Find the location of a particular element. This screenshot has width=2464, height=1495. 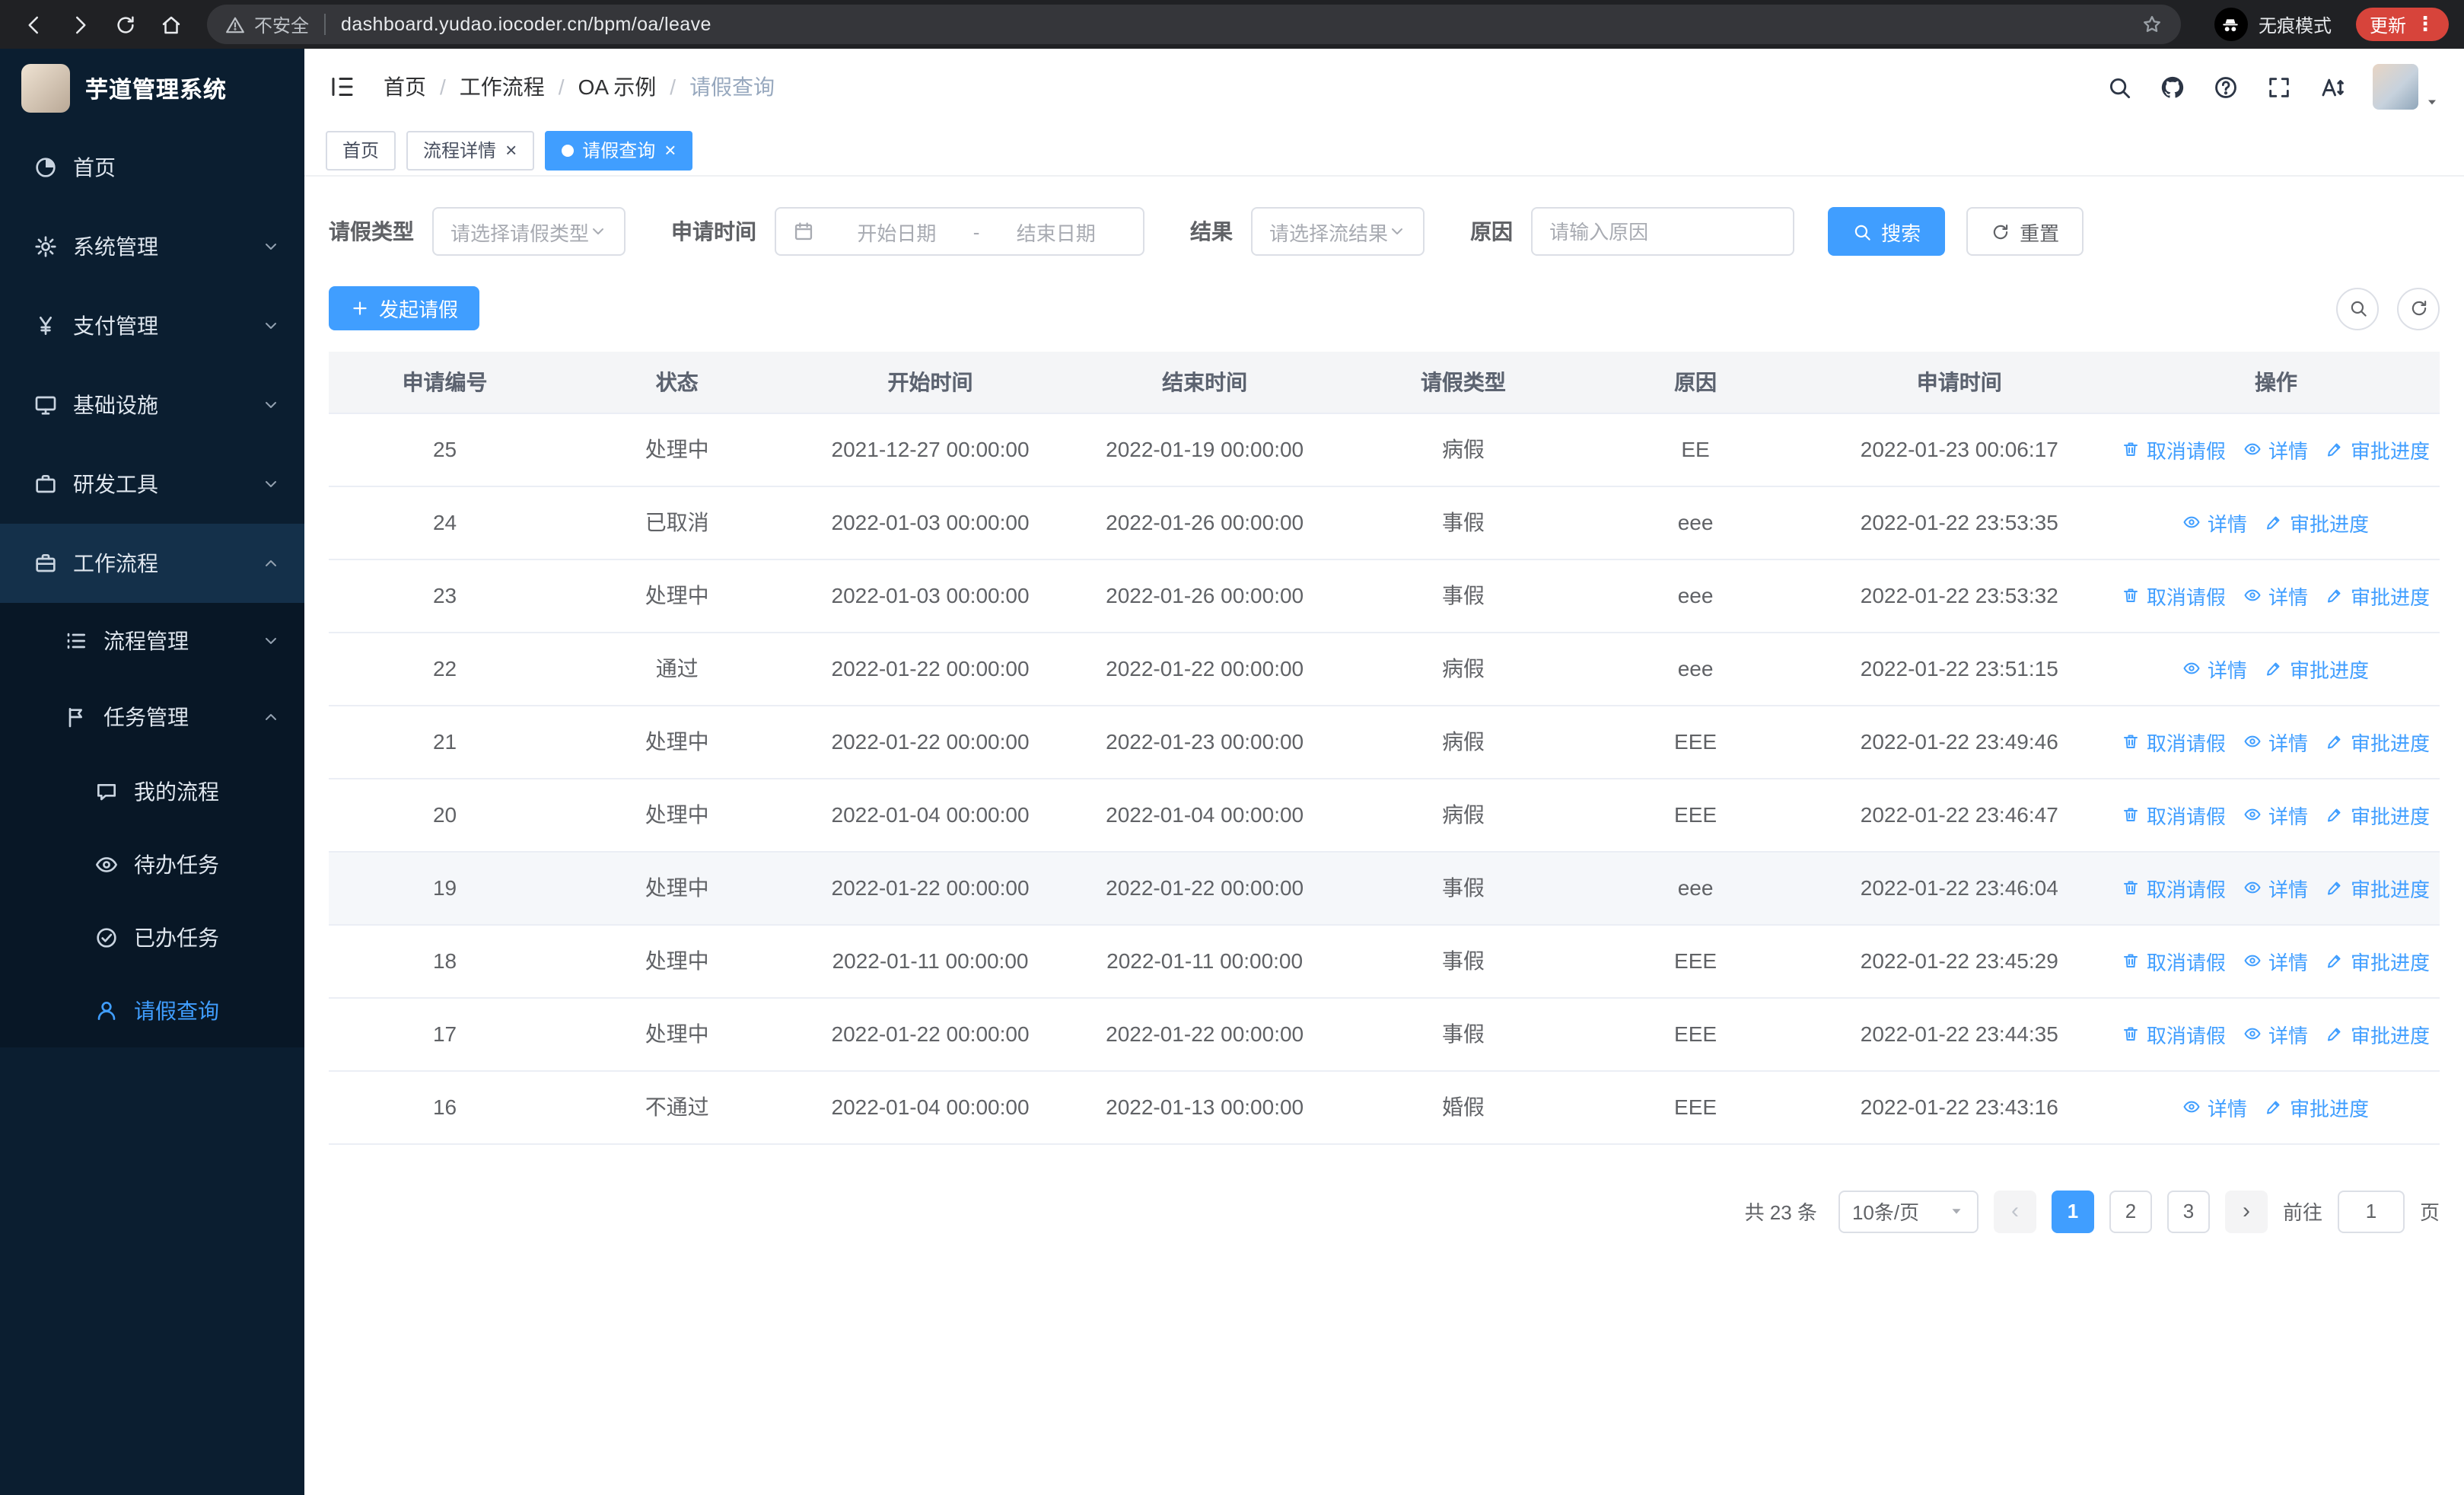

next-page-button: › is located at coordinates (2246, 1211).